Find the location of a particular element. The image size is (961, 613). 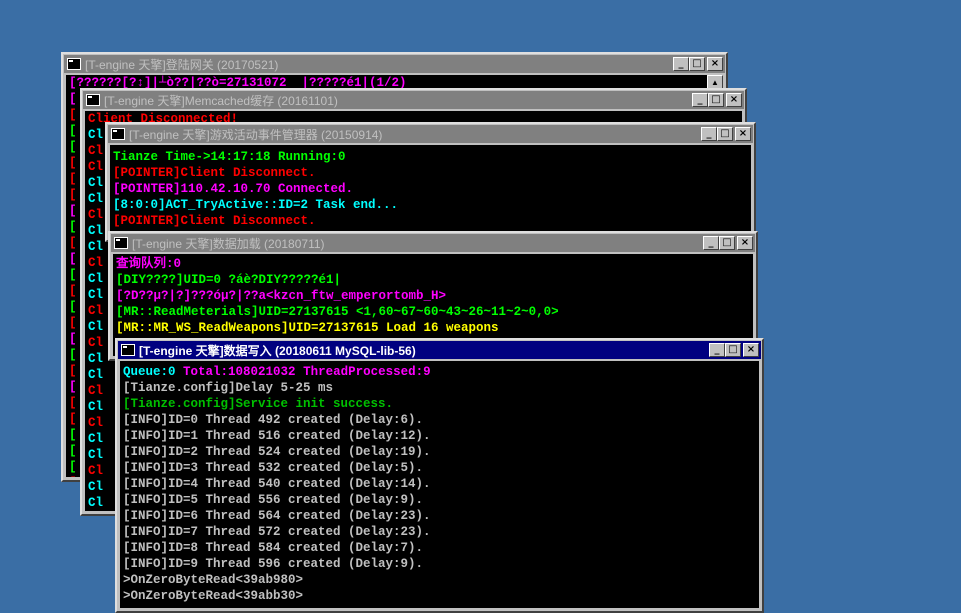

console-line: [INFO]ID=8 Thread 584 created (Delay:7). is located at coordinates (273, 548).